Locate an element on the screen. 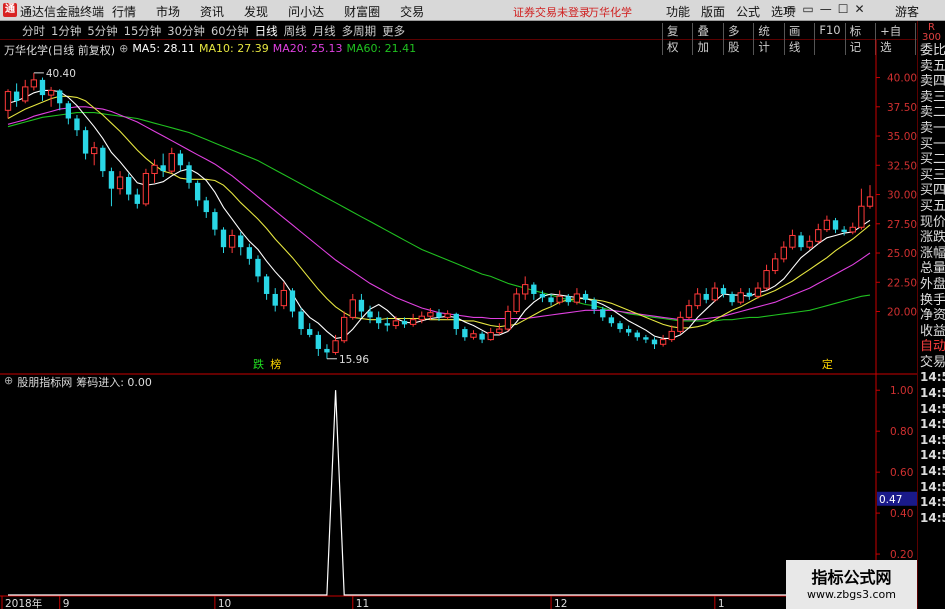 This screenshot has width=945, height=609. sidebar-item-buy1: 买一 is located at coordinates (931, 145).